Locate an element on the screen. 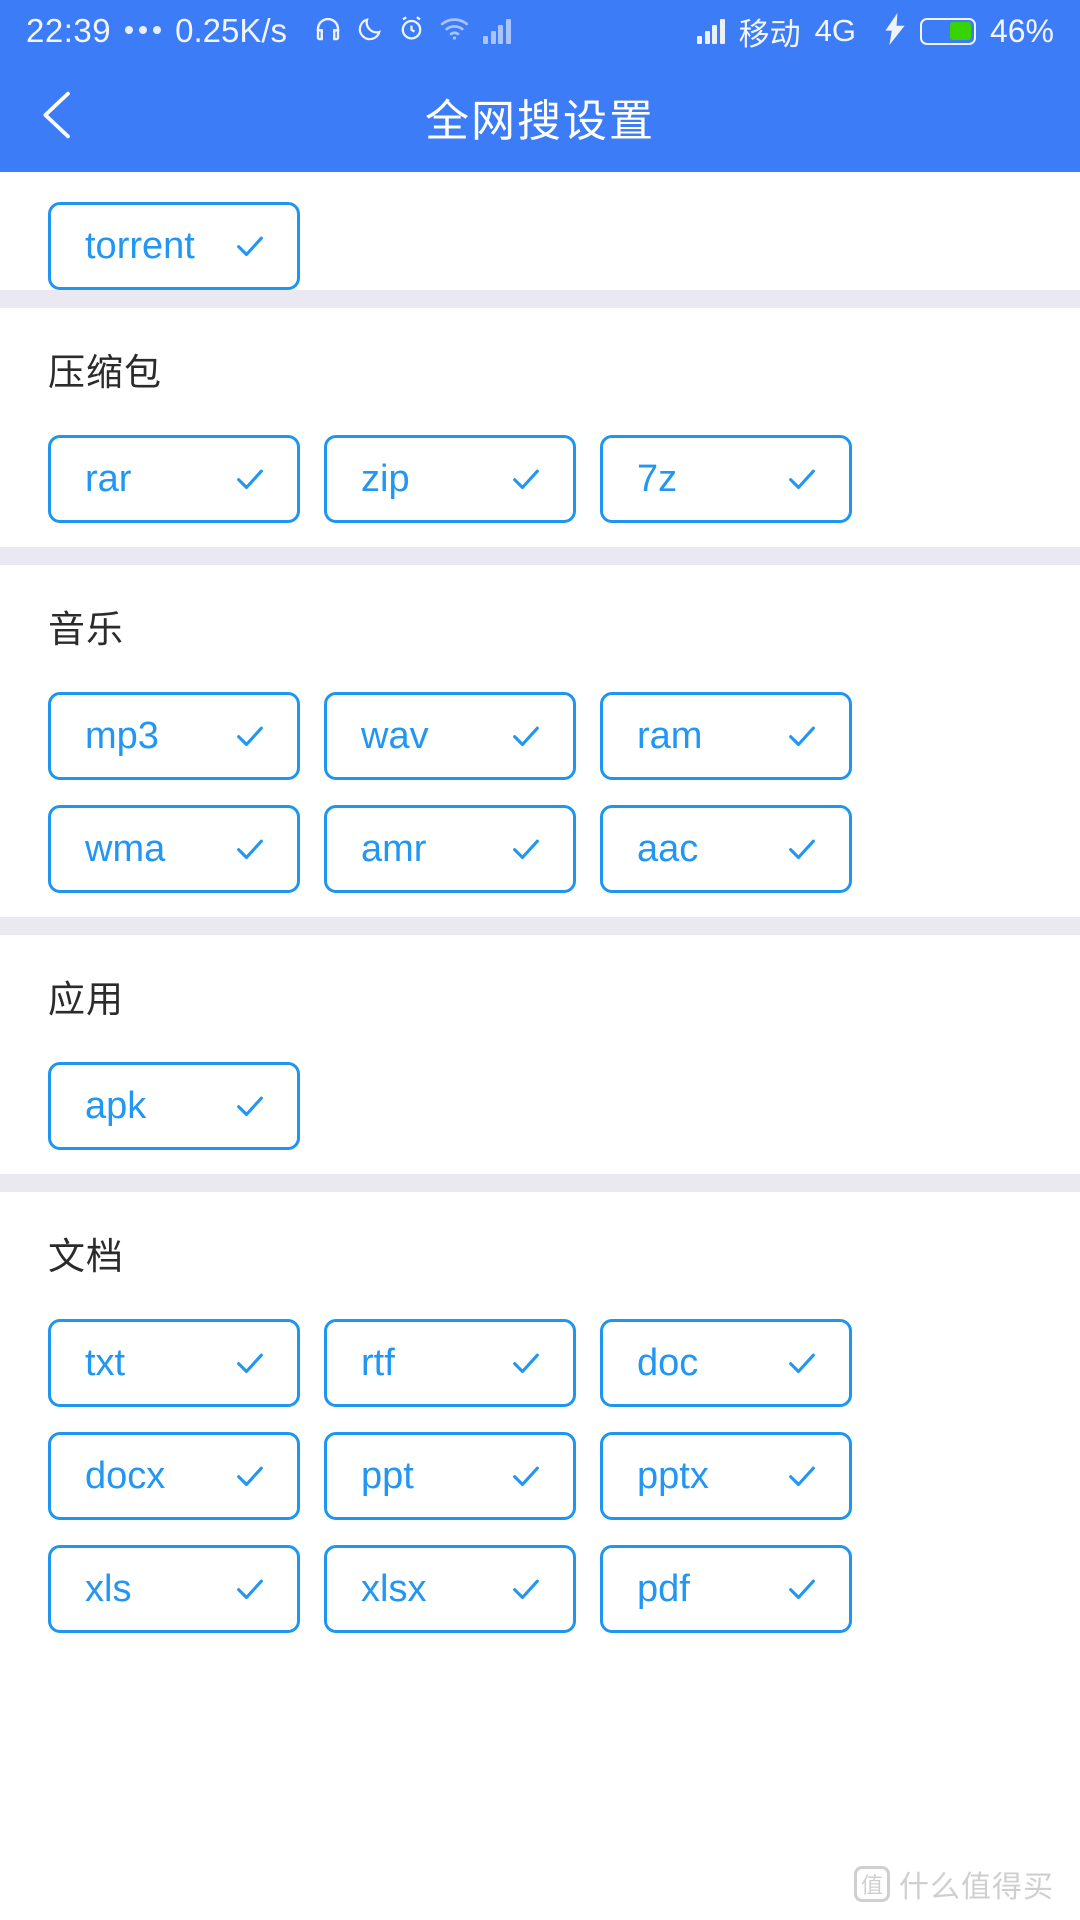  format-chip-ppt: ppt is located at coordinates (450, 1476).